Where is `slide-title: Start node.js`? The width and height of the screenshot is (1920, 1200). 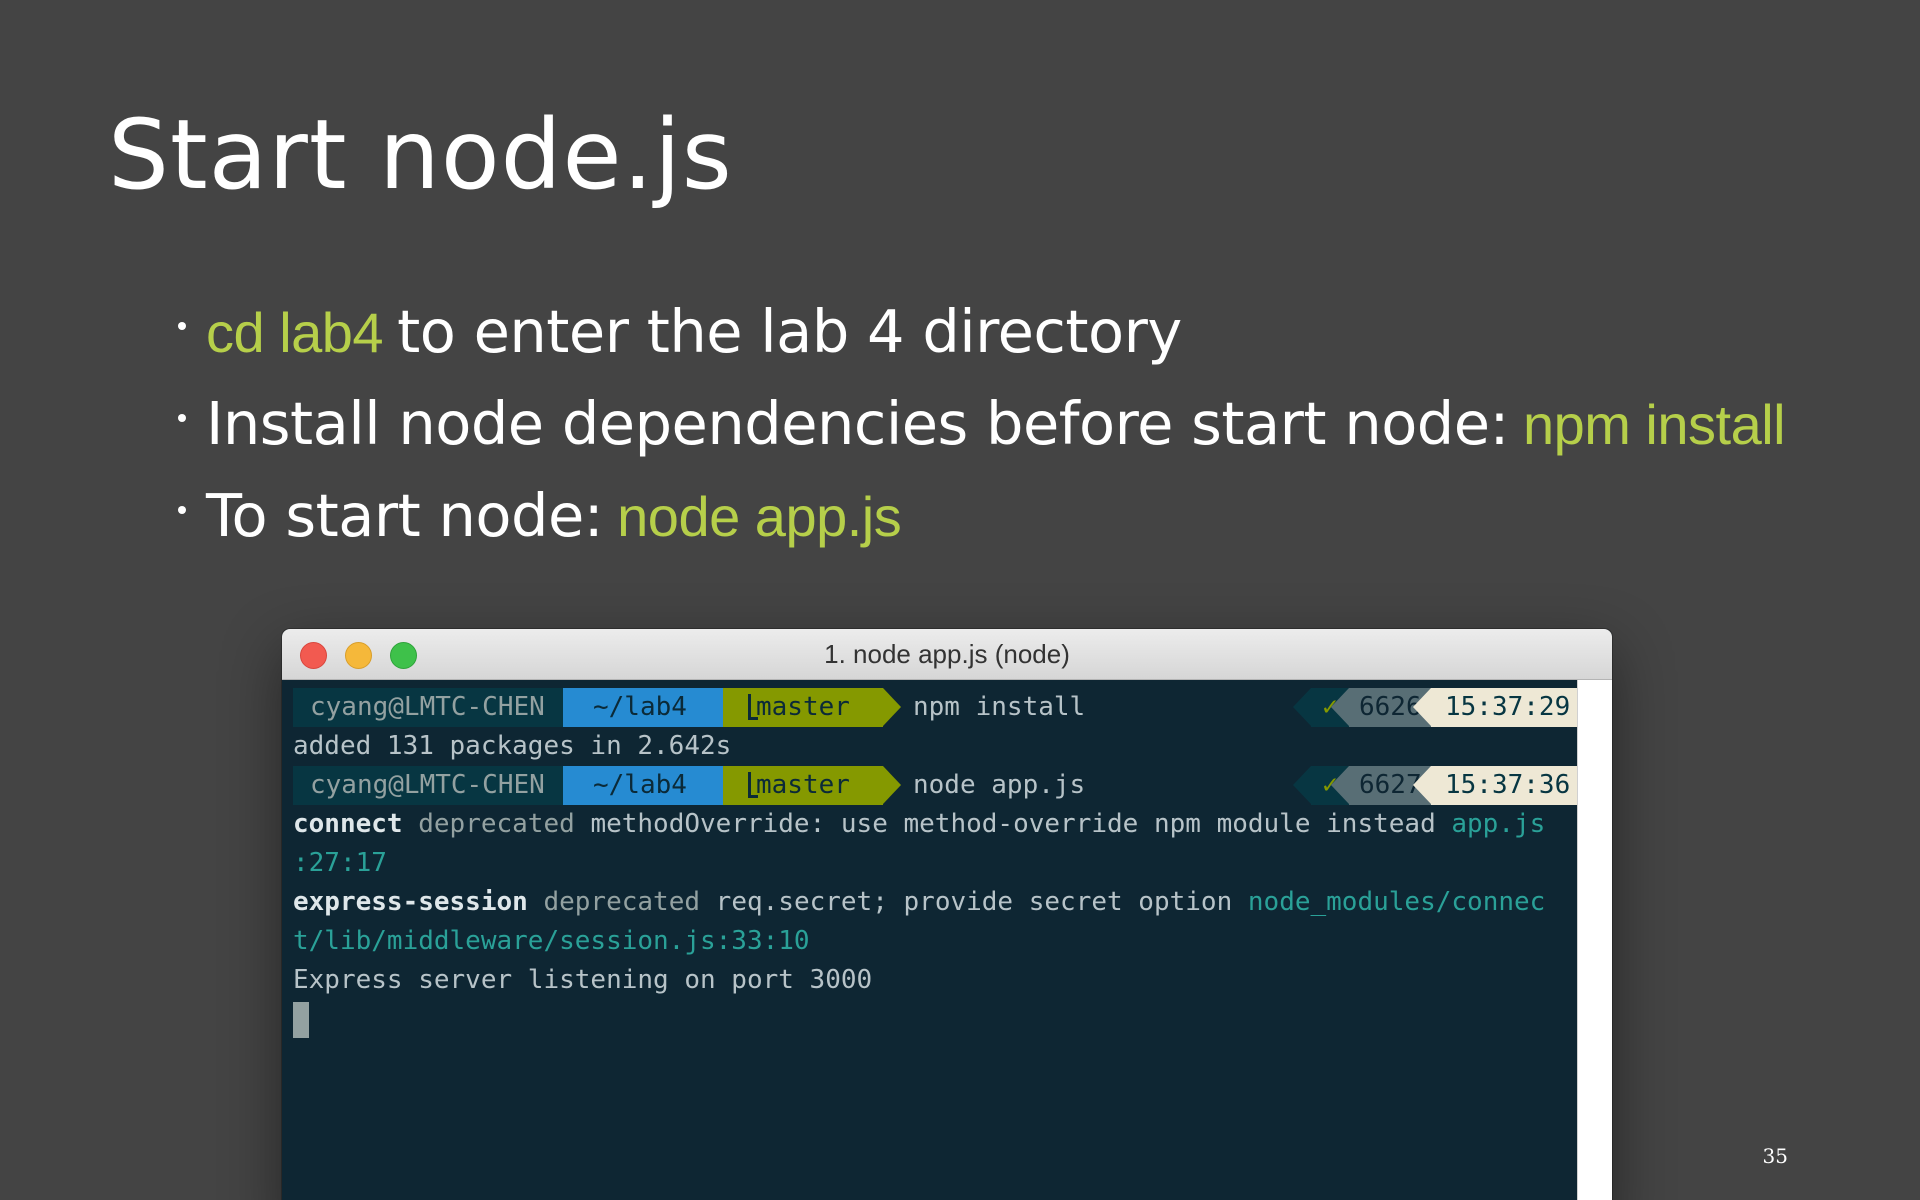
slide-title: Start node.js is located at coordinates (420, 155).